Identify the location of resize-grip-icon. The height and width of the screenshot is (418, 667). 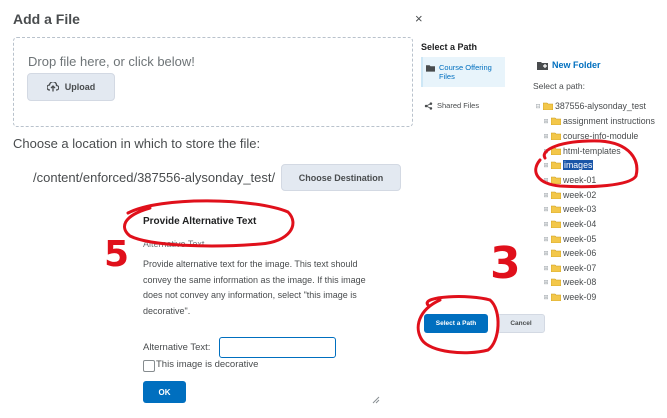
(375, 399).